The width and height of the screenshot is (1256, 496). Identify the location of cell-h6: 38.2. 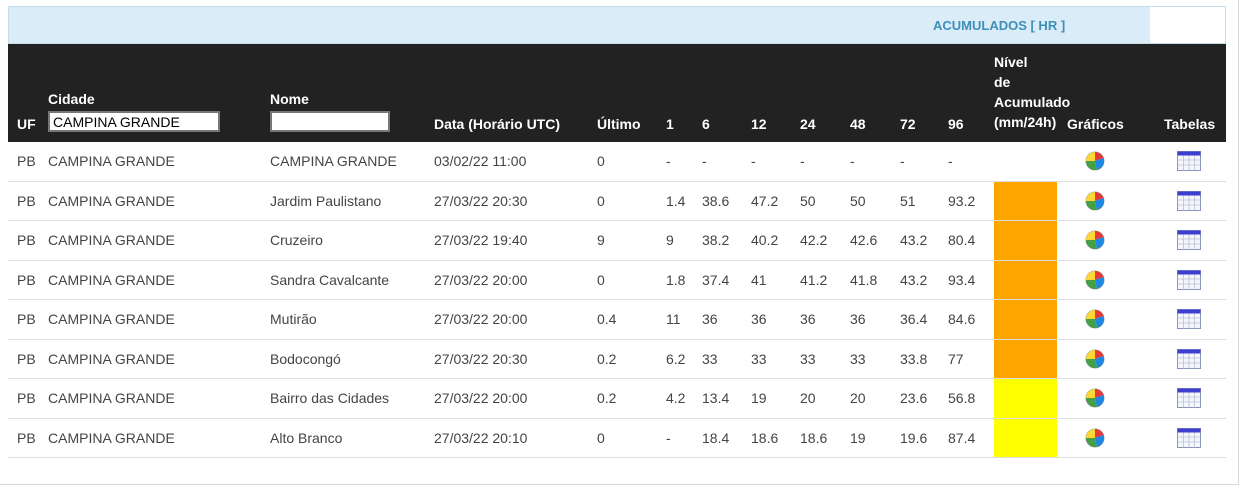
(716, 240).